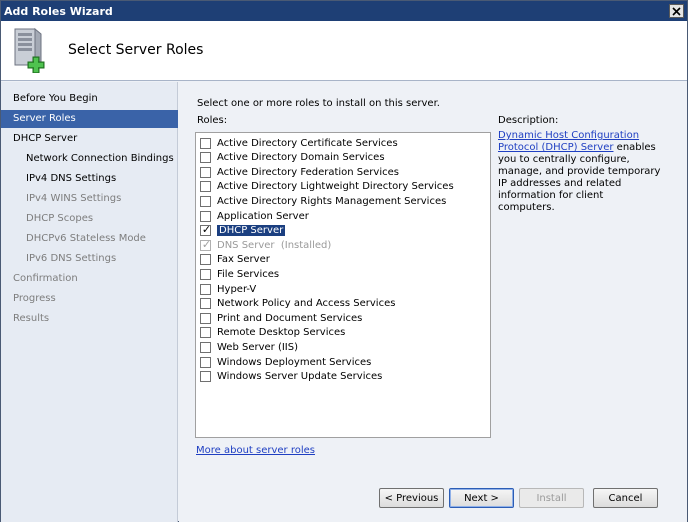  Describe the element at coordinates (294, 362) in the screenshot. I see `role-label: Windows Deployment Services` at that location.